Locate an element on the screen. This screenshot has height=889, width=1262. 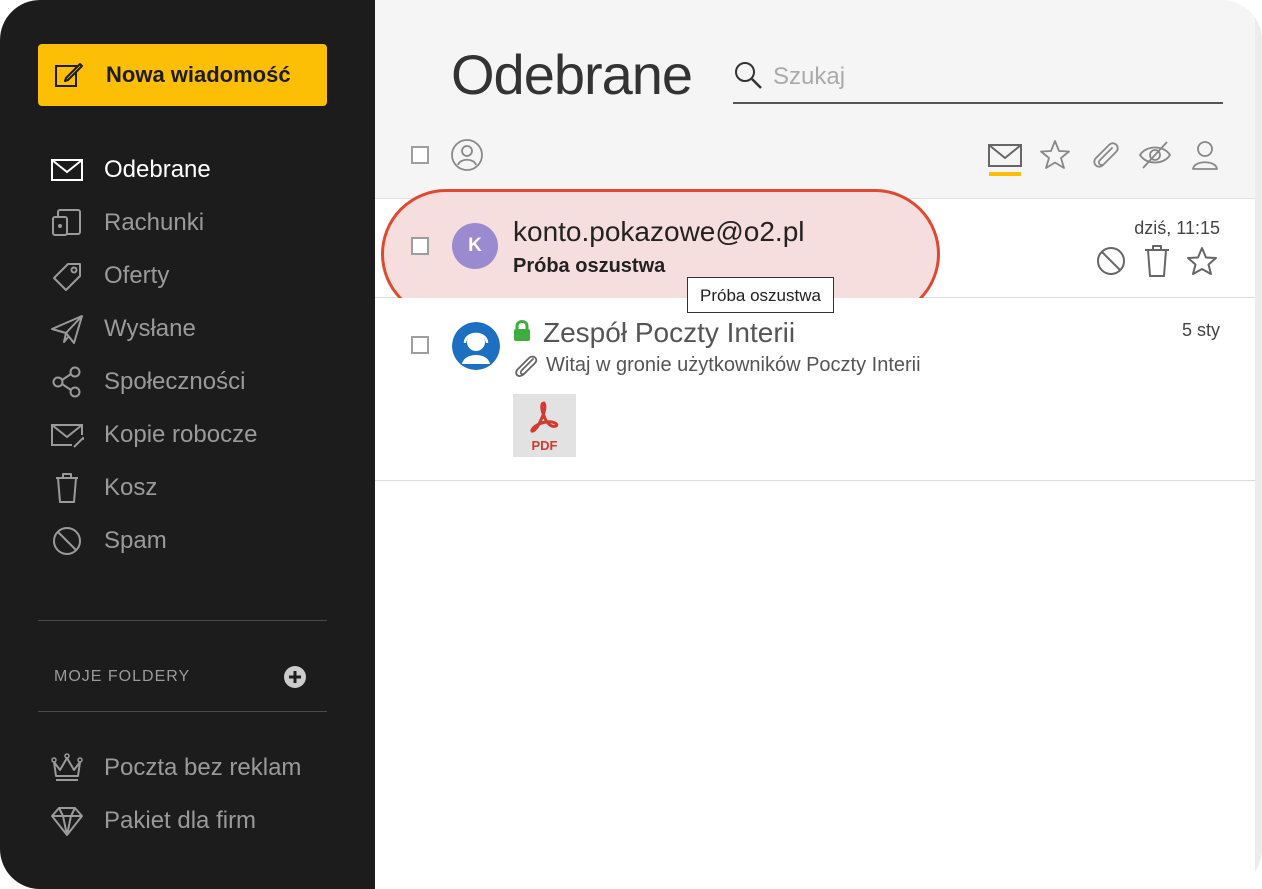
attachment-type-label: PDF is located at coordinates (544, 445).